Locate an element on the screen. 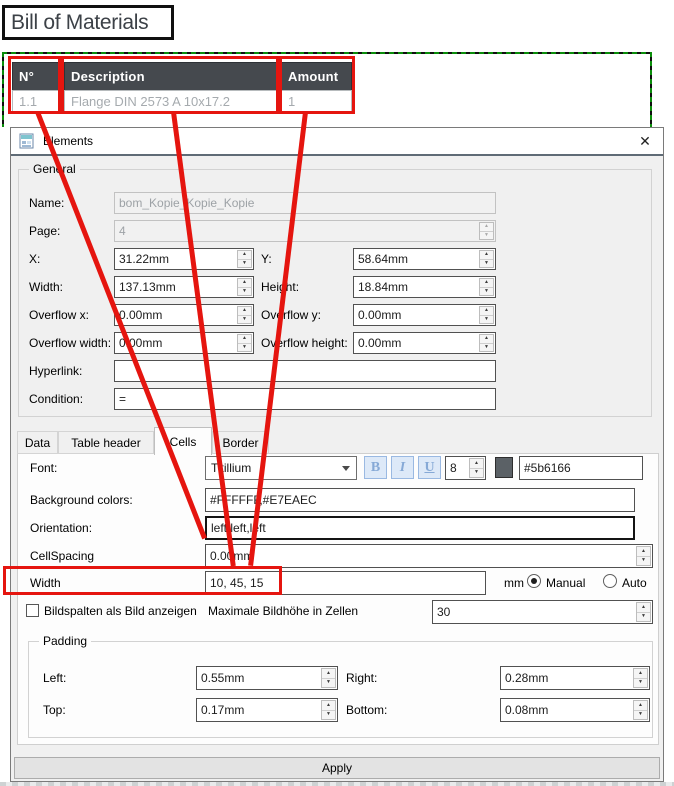  overflow-y-spinner: ▲ ▼ is located at coordinates (486, 315).